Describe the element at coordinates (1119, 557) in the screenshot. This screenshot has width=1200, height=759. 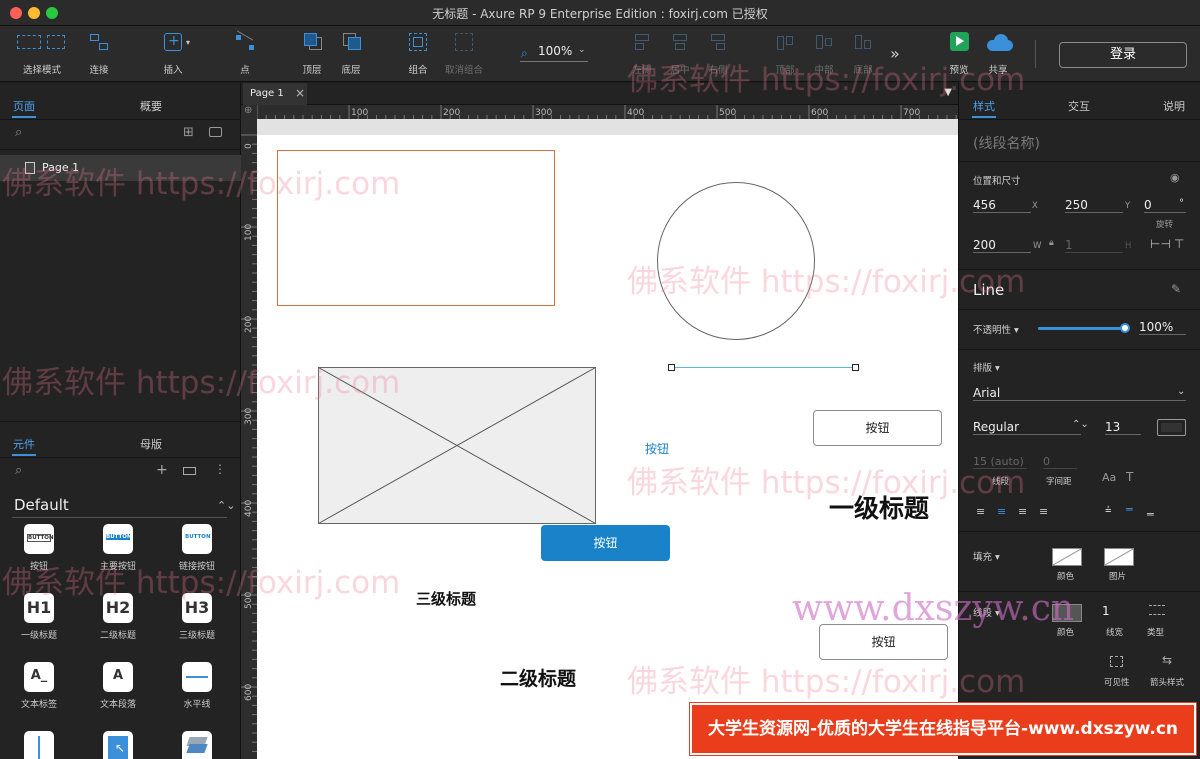
I see `fill-image-swatch` at that location.